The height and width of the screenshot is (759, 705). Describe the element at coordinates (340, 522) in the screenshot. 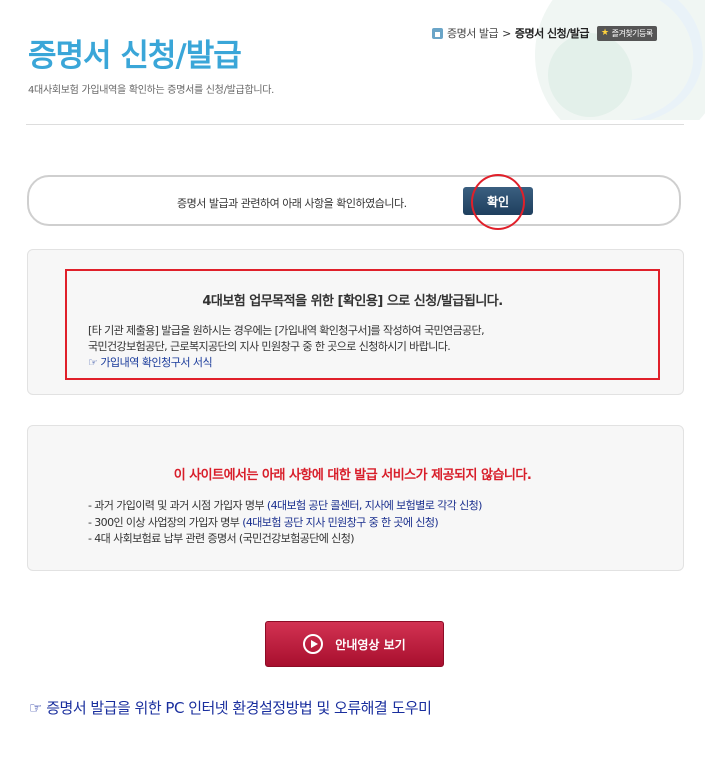

I see `warning-item-note: (4대보험 공단 지사 민원창구 중 한 곳에 신청)` at that location.